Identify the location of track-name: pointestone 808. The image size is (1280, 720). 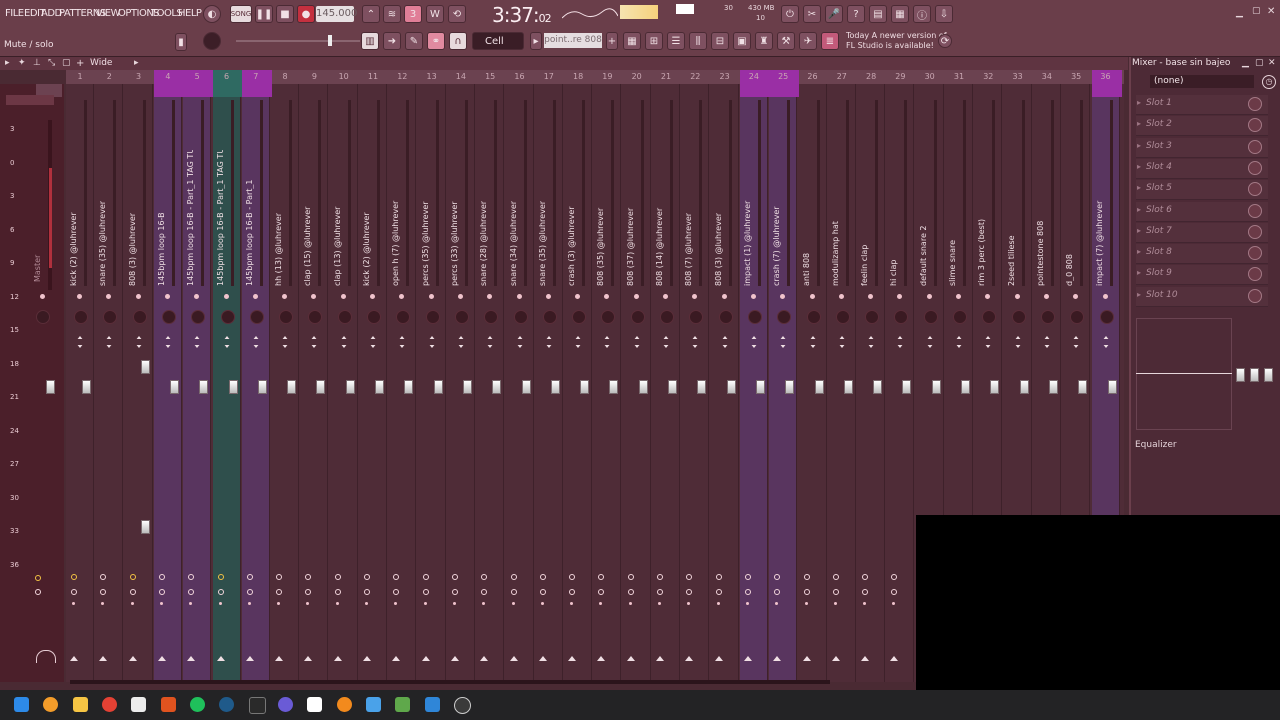
(1042, 218).